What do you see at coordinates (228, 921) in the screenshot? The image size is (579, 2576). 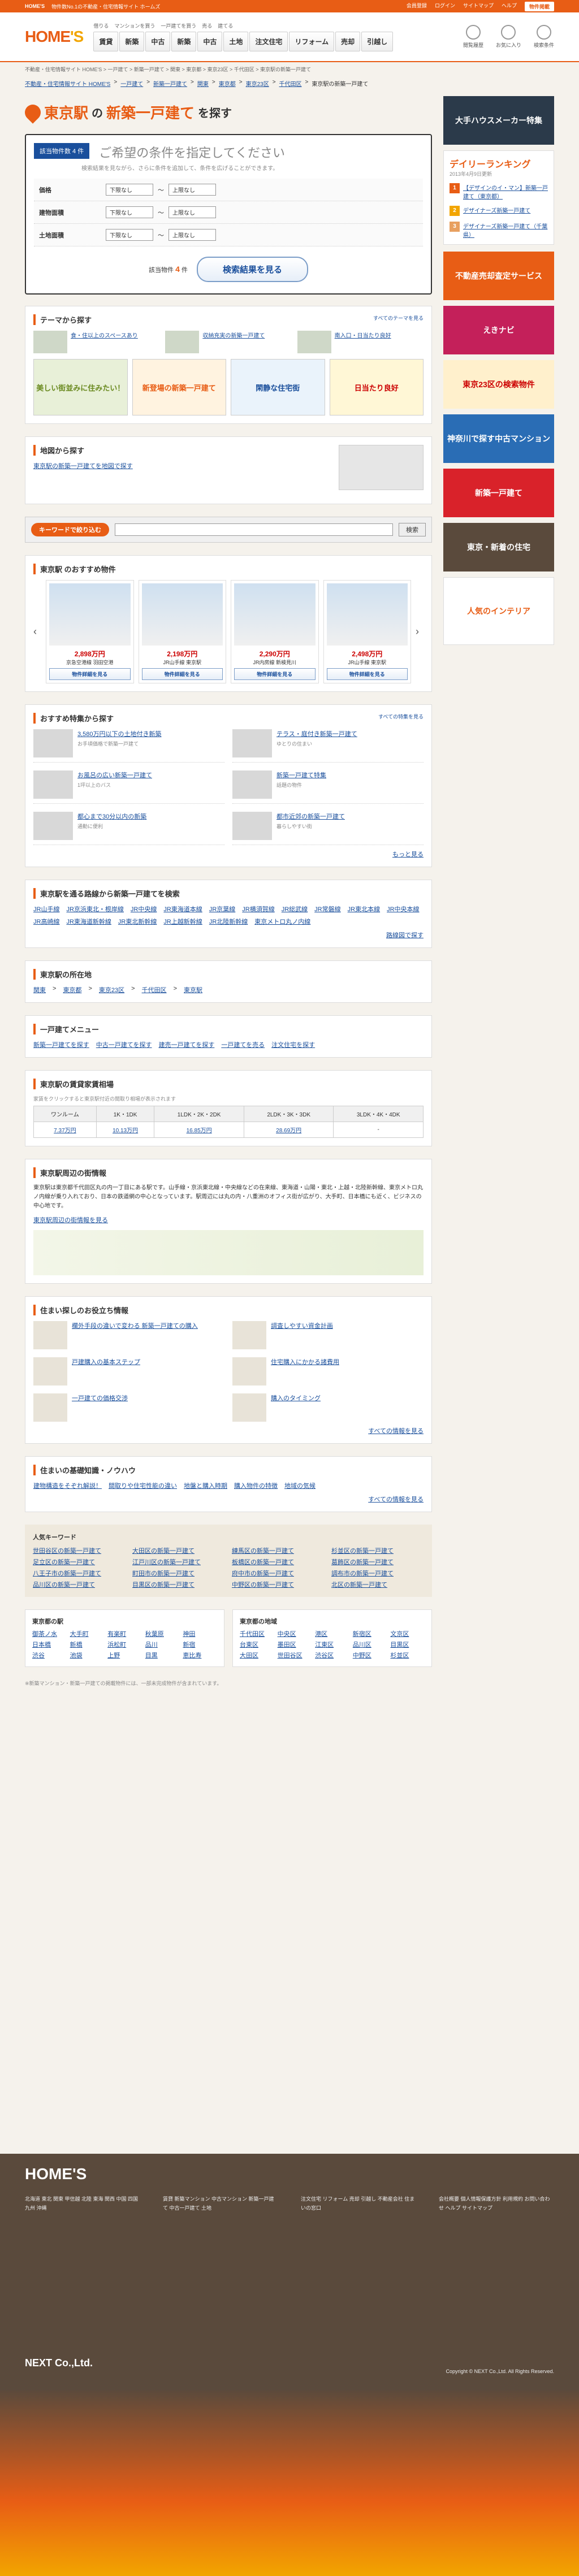 I see `line-link: JR北陸新幹線` at bounding box center [228, 921].